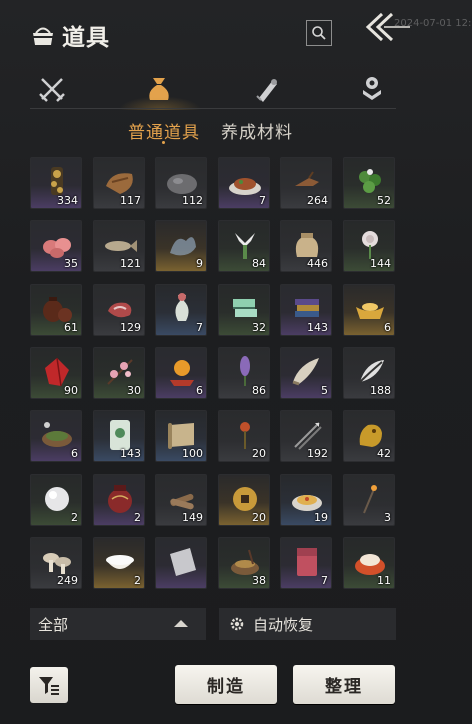 This screenshot has height=724, width=472. What do you see at coordinates (181, 436) in the screenshot?
I see `item-slot: 100` at bounding box center [181, 436].